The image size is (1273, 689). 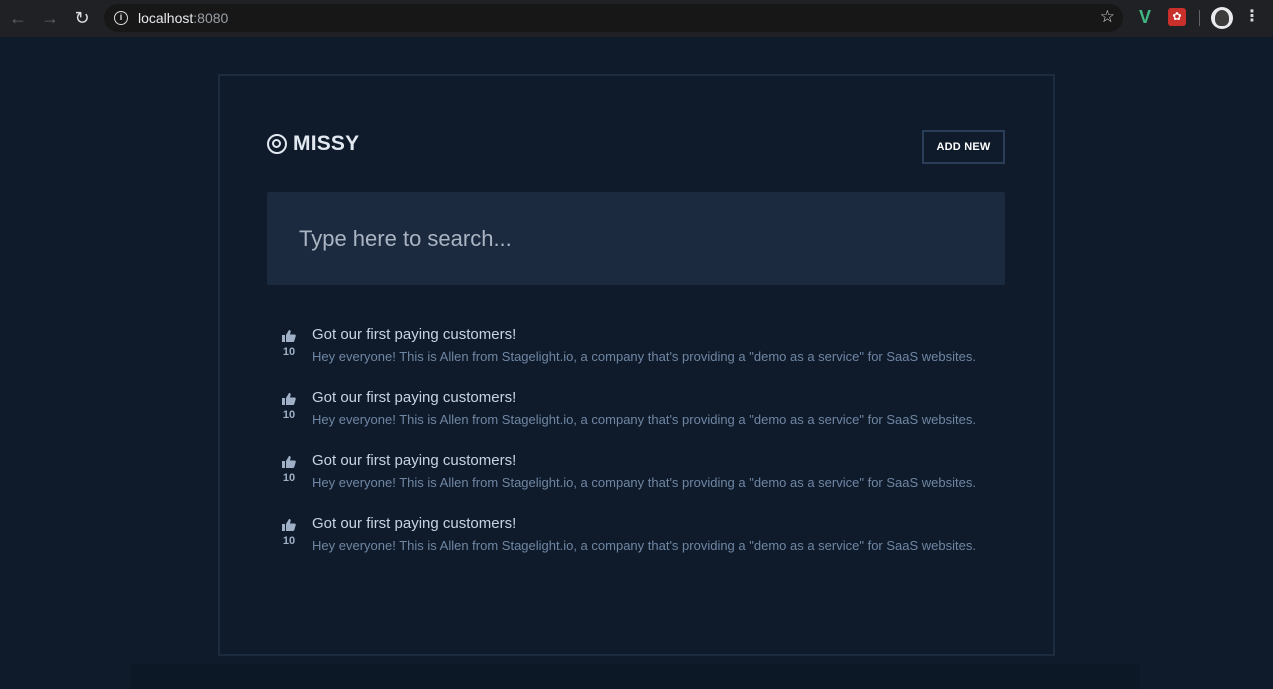 What do you see at coordinates (326, 143) in the screenshot?
I see `brand-name: MISSY` at bounding box center [326, 143].